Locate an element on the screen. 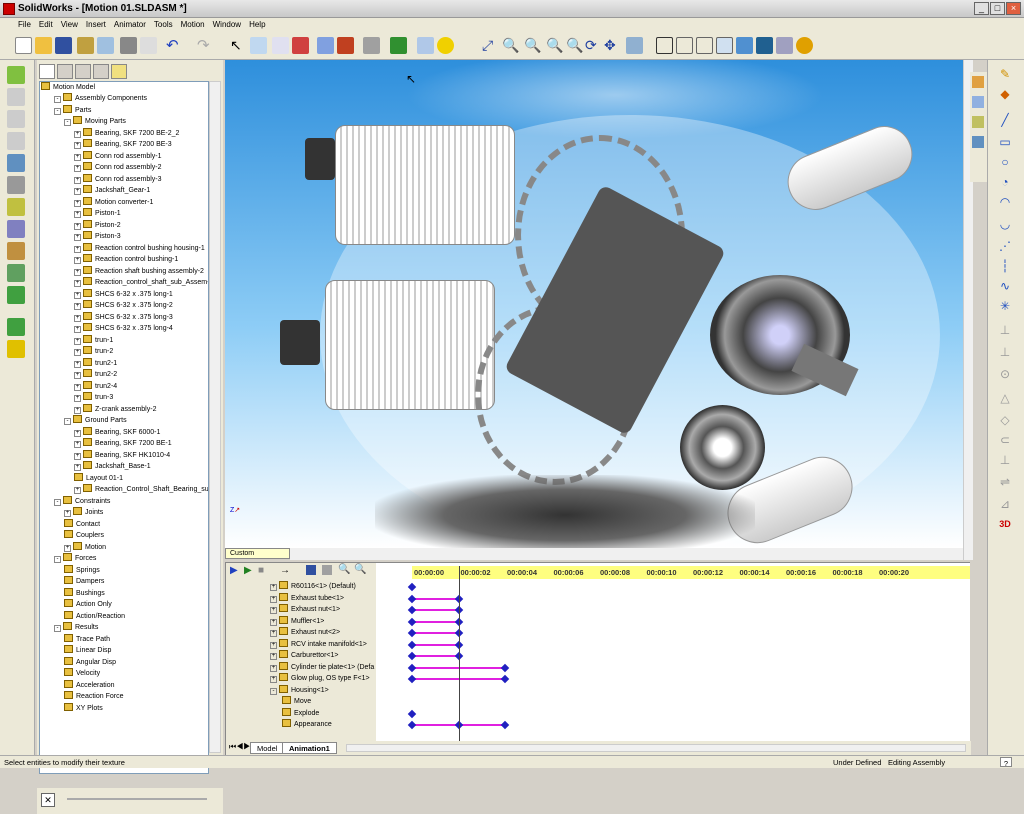 Image resolution: width=1024 pixels, height=814 pixels. move-component-icon is located at coordinates (16, 141).